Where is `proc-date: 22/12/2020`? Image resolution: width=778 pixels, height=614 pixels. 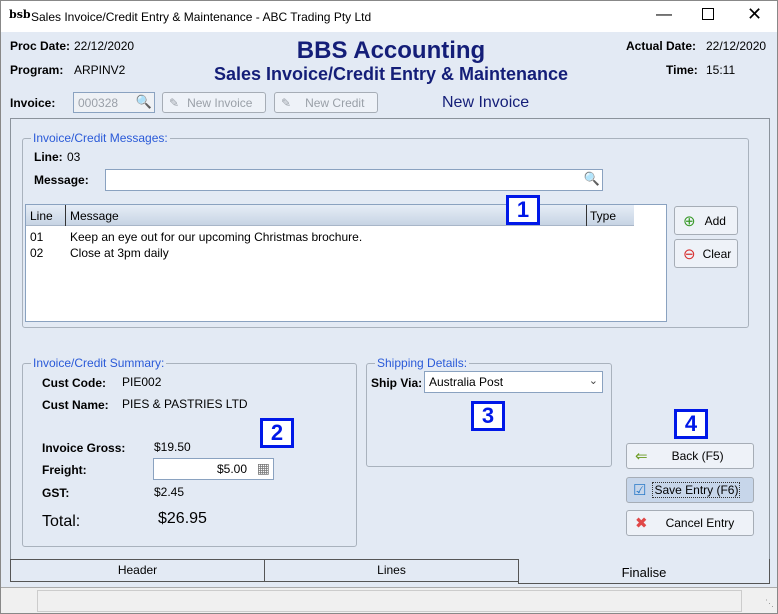 proc-date: 22/12/2020 is located at coordinates (104, 46).